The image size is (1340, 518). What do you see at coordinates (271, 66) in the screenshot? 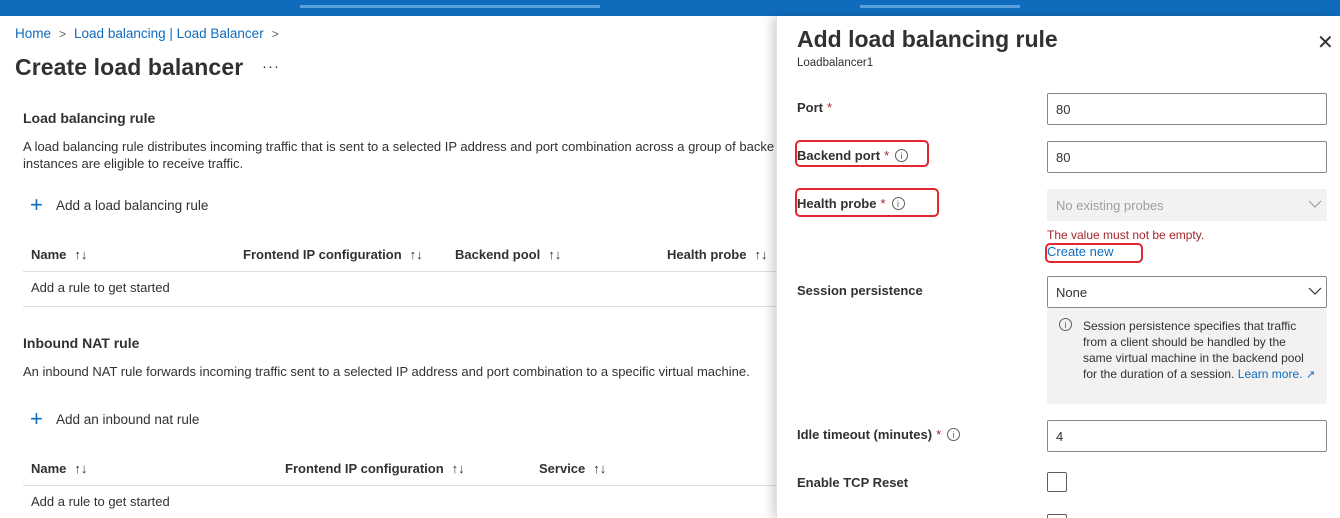
I see `more-options-button: ···` at bounding box center [271, 66].